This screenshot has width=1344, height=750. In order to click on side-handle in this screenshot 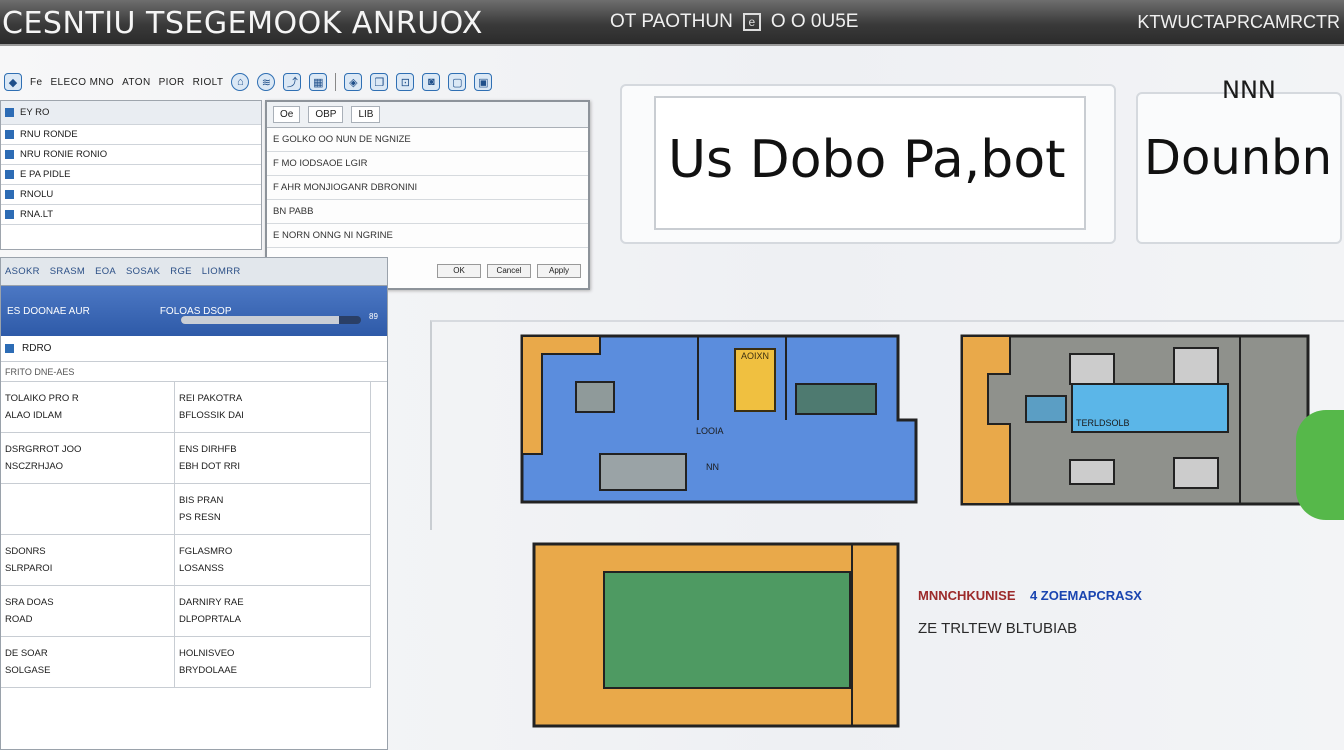, I will do `click(1320, 465)`.